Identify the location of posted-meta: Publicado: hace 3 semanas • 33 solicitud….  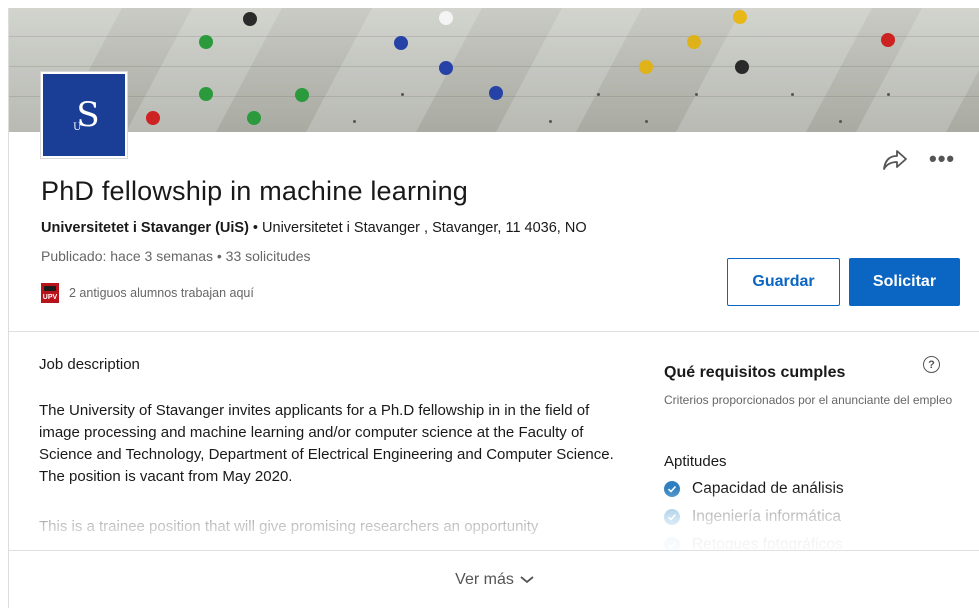
(176, 256).